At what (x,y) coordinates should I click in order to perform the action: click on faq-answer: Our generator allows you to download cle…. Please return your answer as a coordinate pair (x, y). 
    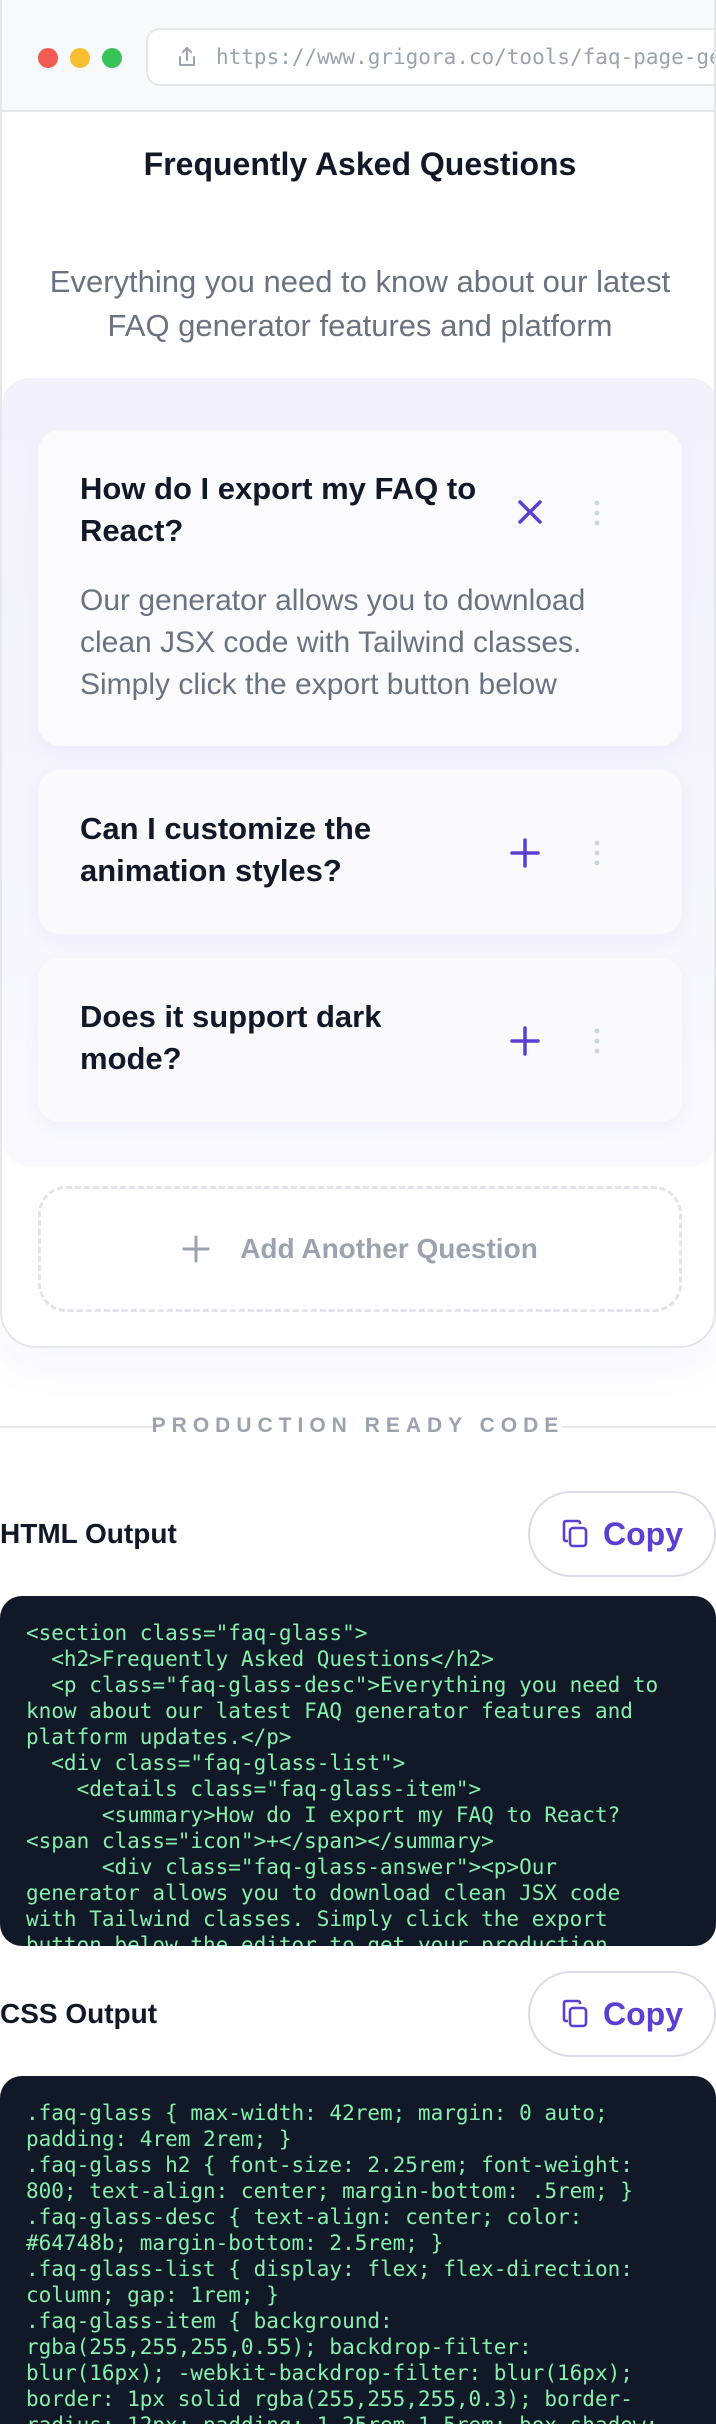
    Looking at the image, I should click on (333, 642).